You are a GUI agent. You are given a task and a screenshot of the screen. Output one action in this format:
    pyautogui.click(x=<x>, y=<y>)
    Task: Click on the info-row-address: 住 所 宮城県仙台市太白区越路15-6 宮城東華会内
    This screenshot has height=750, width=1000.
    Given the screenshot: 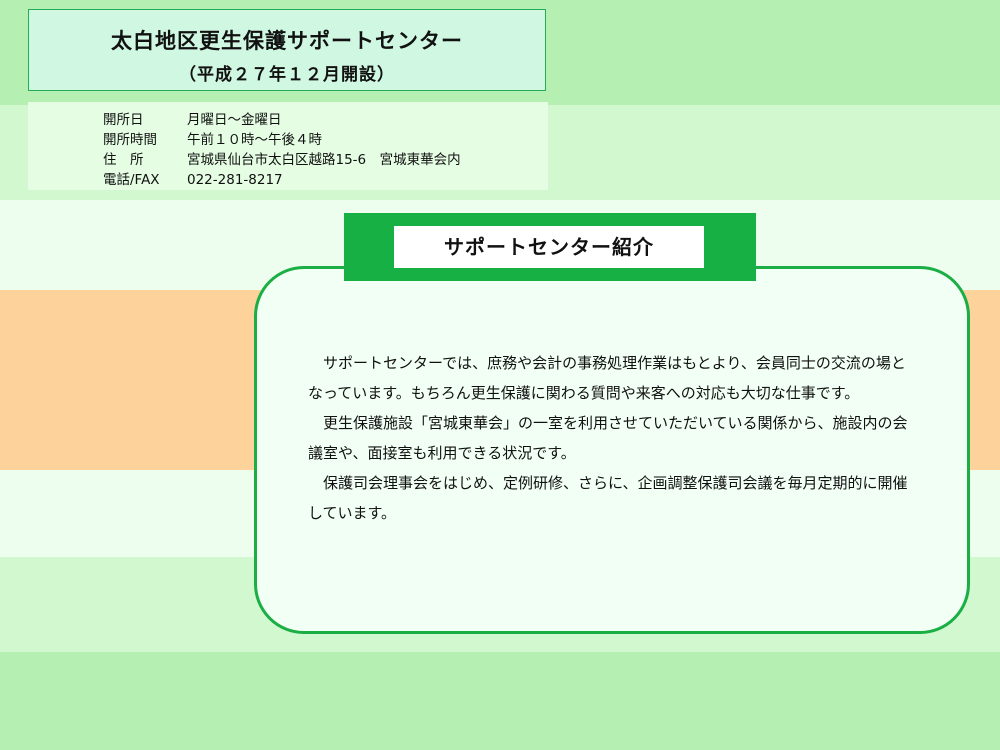 What is the action you would take?
    pyautogui.click(x=282, y=158)
    